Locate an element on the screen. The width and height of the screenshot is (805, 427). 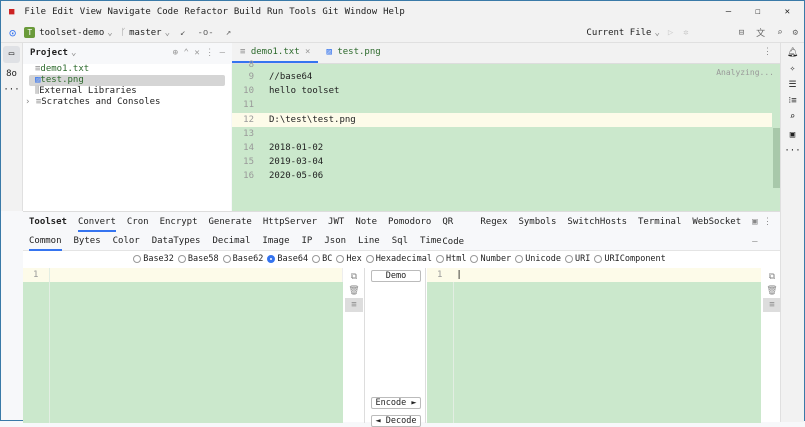
code-line: 16 2020-05-06 is located at coordinates (283, 176).